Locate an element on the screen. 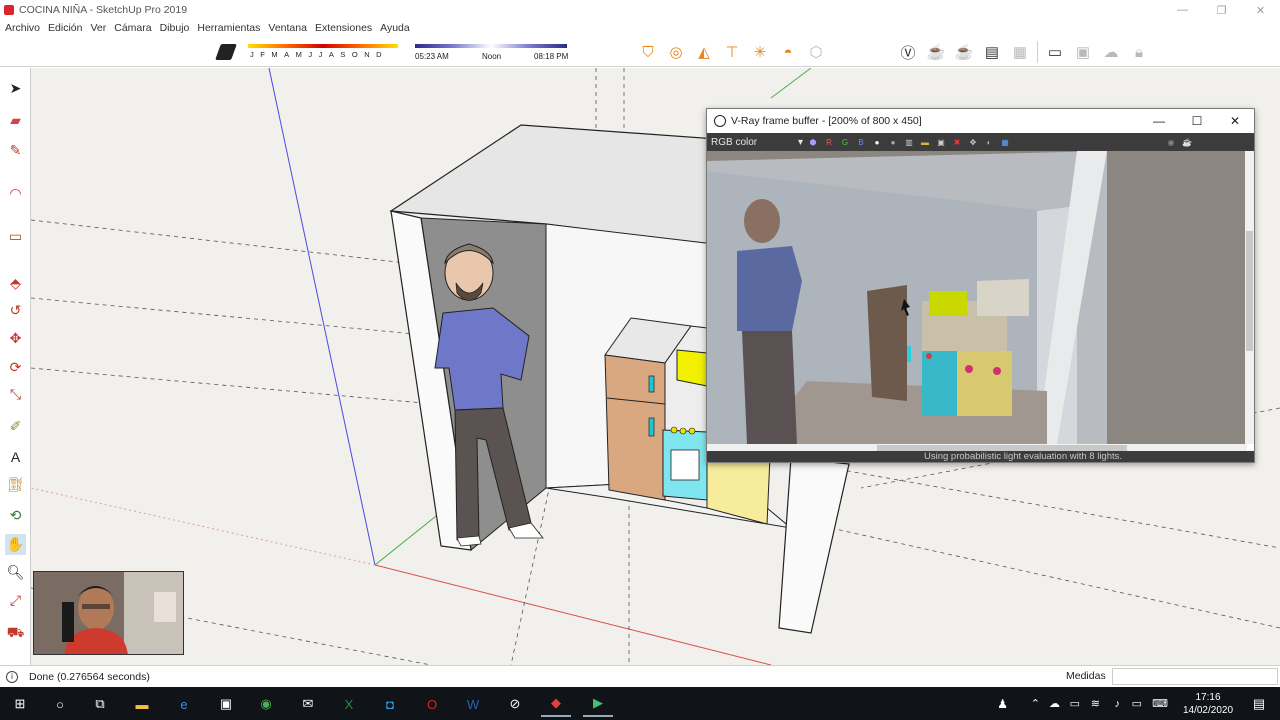 The height and width of the screenshot is (720, 1280). rectangle-icon: ▭ is located at coordinates (15, 236).